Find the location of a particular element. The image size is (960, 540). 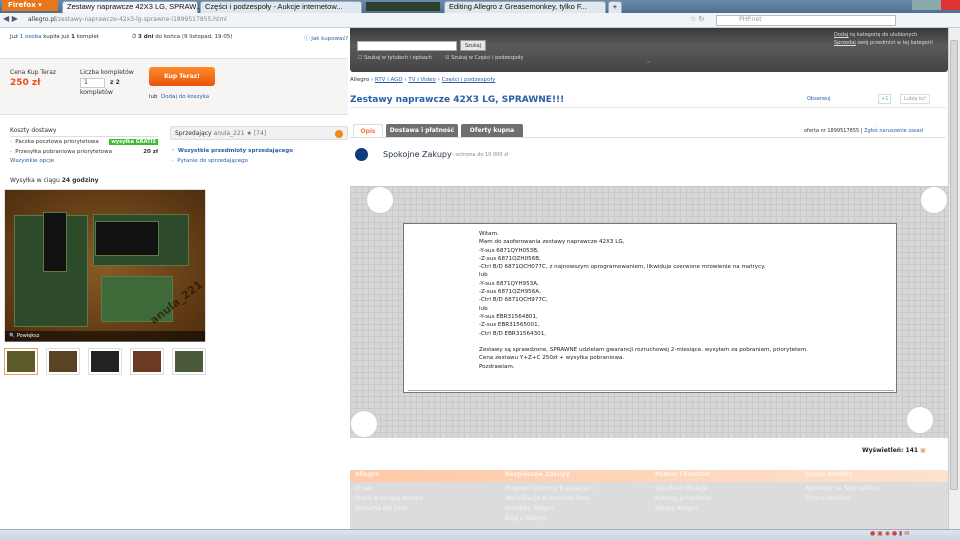

toolbar-widget is located at coordinates (403, 6).